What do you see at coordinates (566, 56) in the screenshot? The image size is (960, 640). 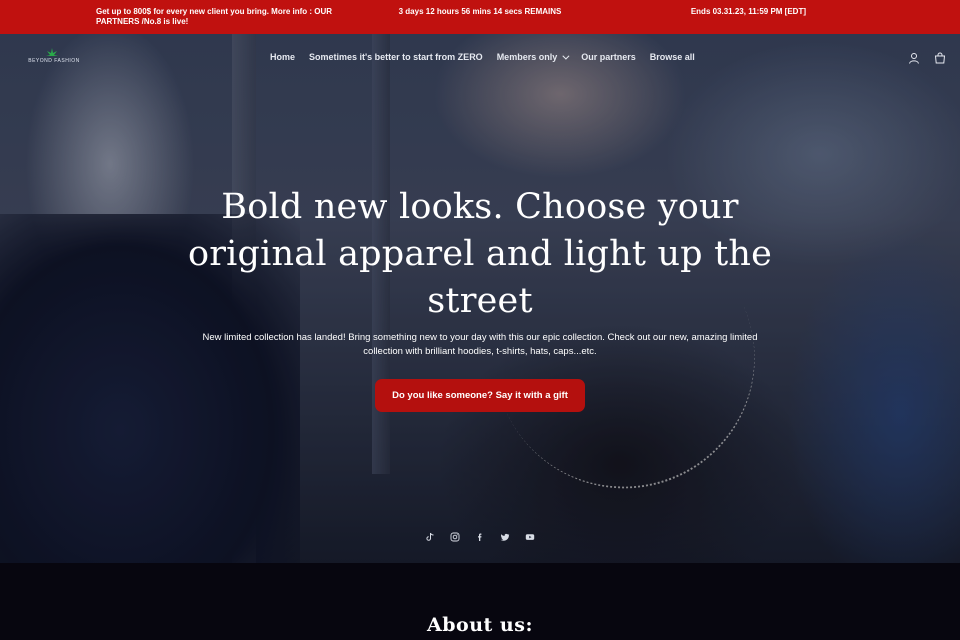 I see `chevron-down-icon` at bounding box center [566, 56].